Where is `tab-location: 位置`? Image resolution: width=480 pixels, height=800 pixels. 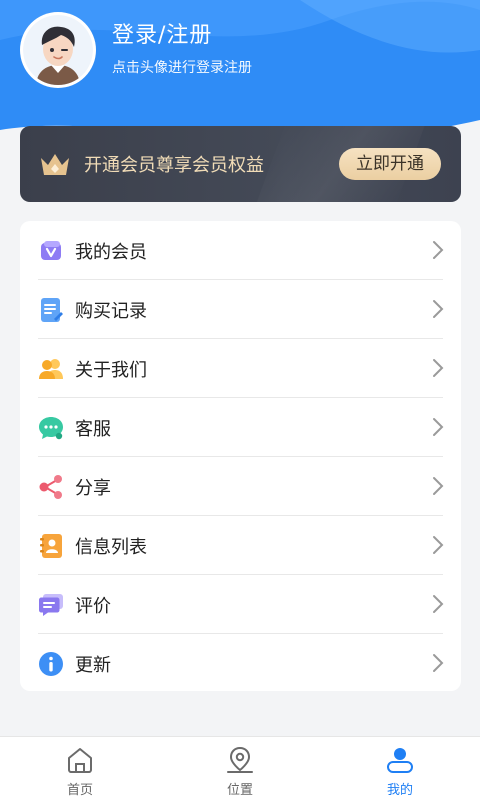 tab-location: 位置 is located at coordinates (240, 768).